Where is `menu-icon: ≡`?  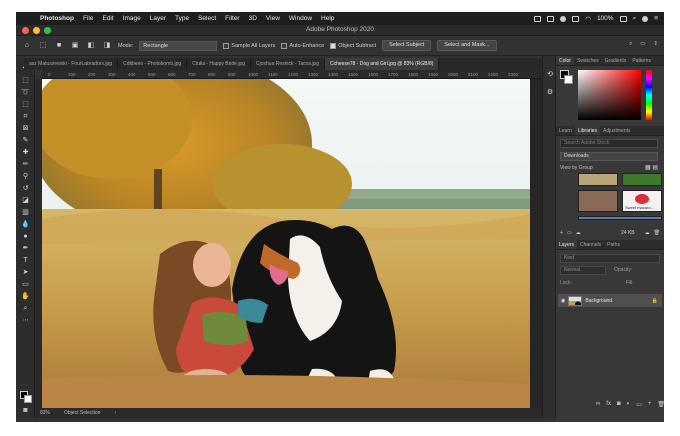 menu-icon: ≡ is located at coordinates (656, 18).